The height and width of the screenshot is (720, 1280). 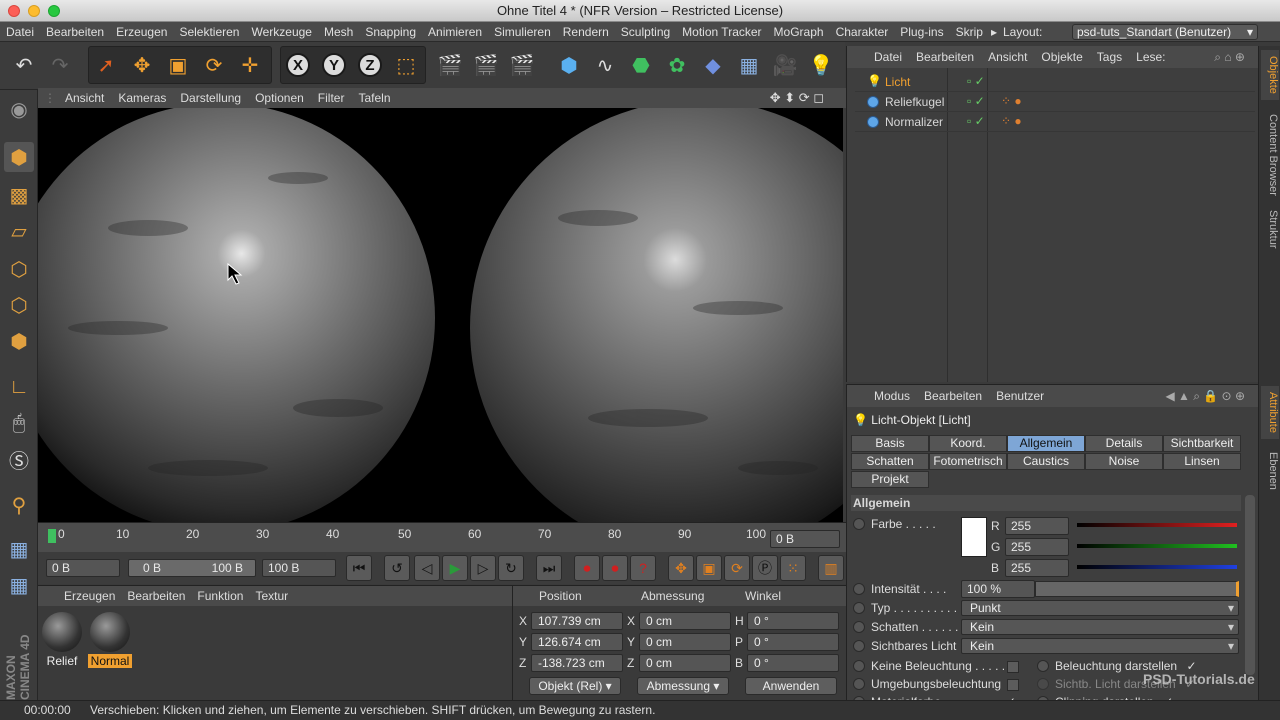 I want to click on y-axis-lock-icon: Y, so click(x=334, y=65).